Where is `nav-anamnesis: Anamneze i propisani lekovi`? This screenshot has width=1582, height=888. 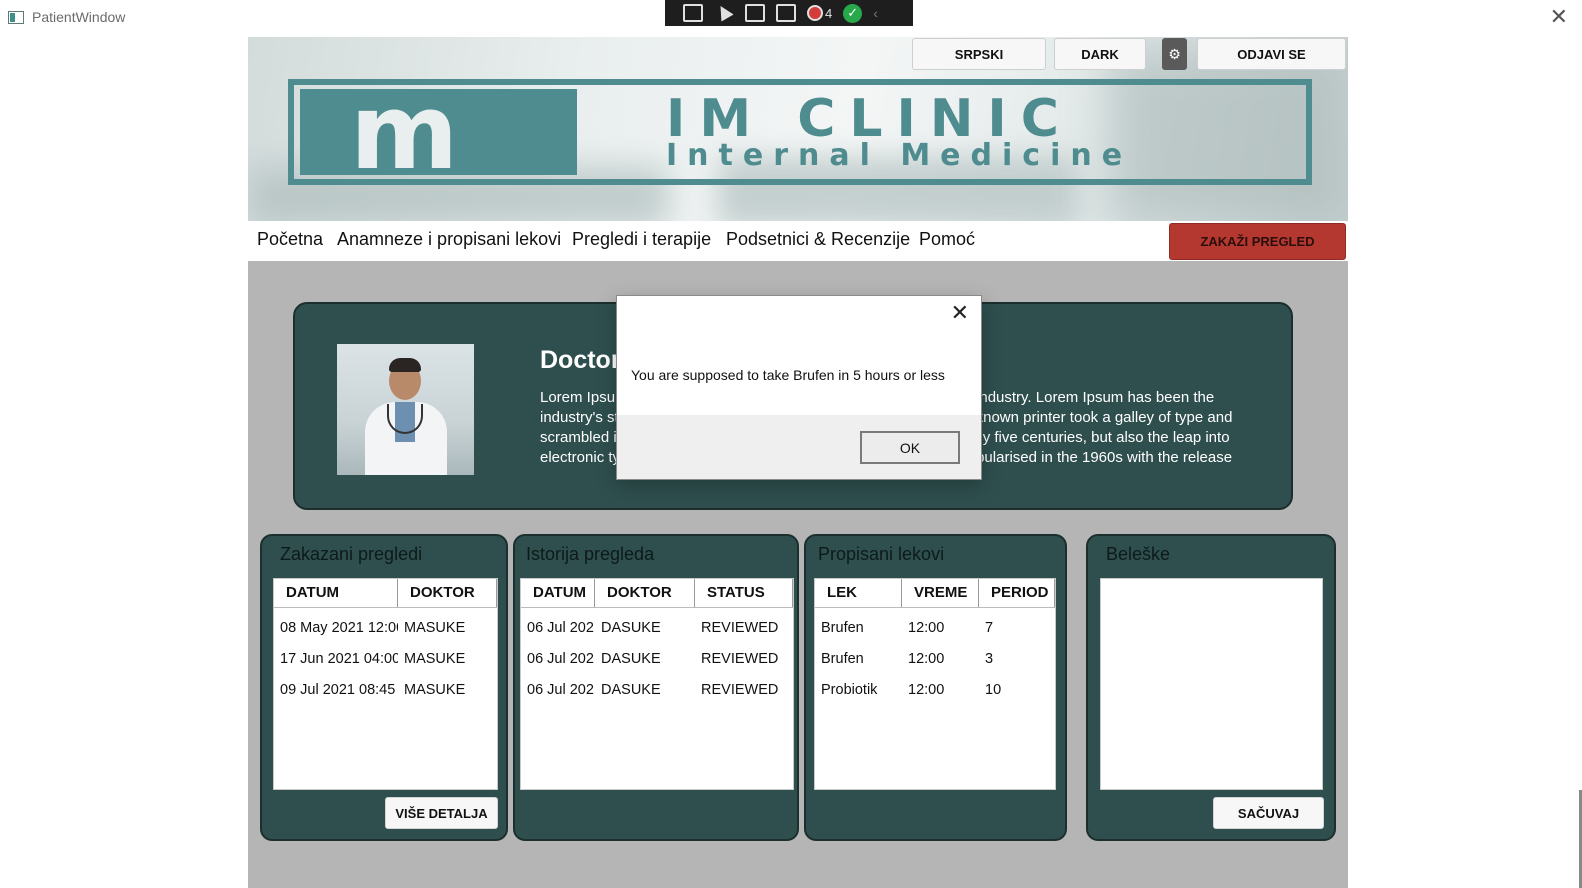
nav-anamnesis: Anamneze i propisani lekovi is located at coordinates (449, 239).